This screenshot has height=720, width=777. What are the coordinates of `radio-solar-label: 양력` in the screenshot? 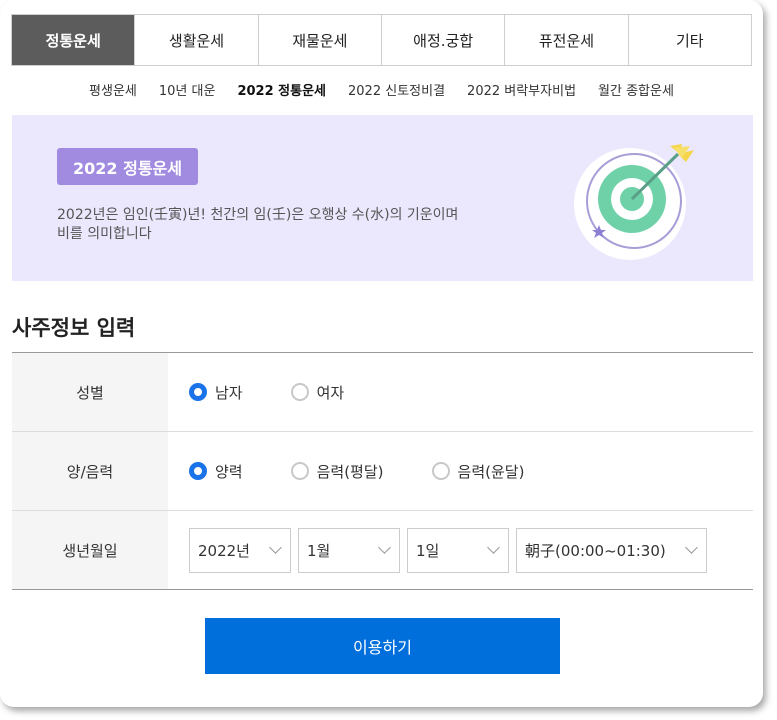 It's located at (229, 471).